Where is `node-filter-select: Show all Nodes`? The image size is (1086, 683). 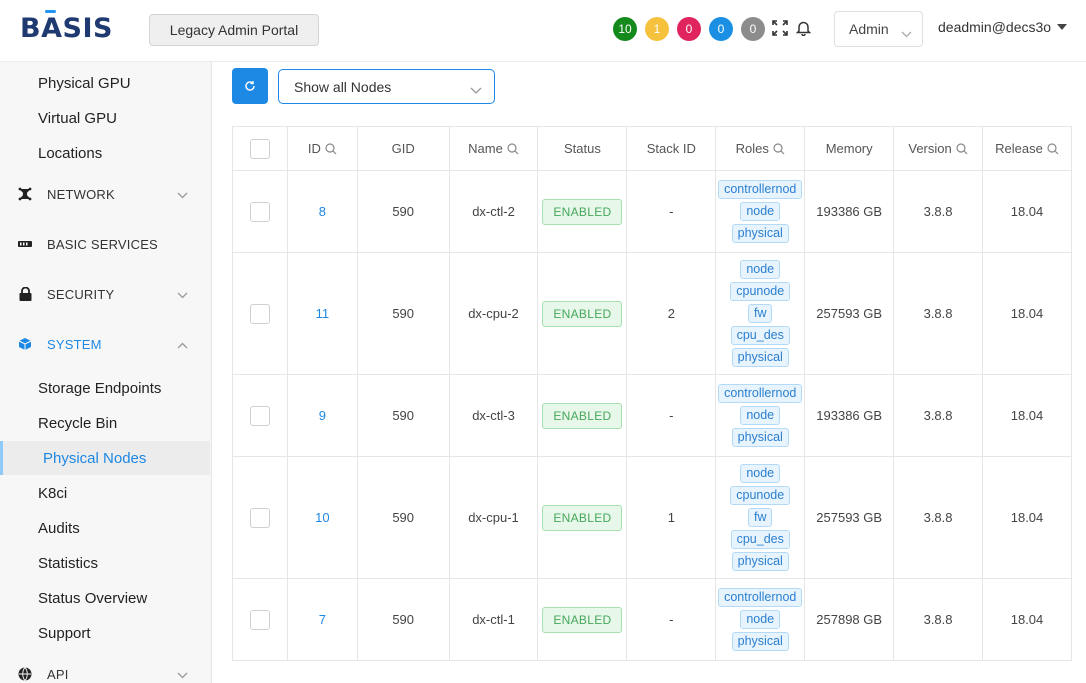
node-filter-select: Show all Nodes is located at coordinates (386, 86).